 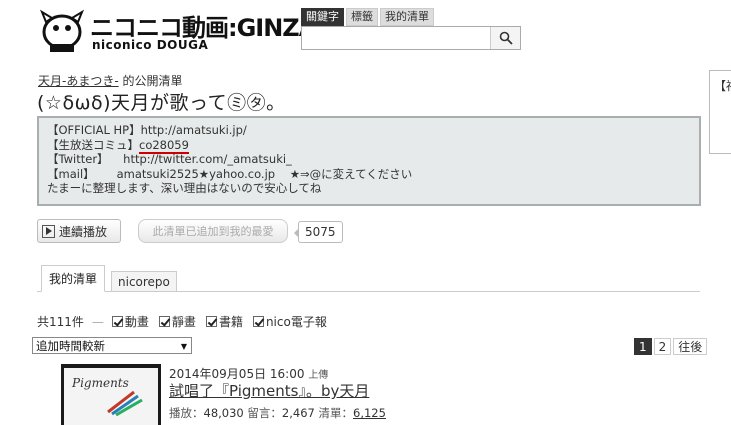 I want to click on search-tab-tag: 標籤, so click(x=362, y=17).